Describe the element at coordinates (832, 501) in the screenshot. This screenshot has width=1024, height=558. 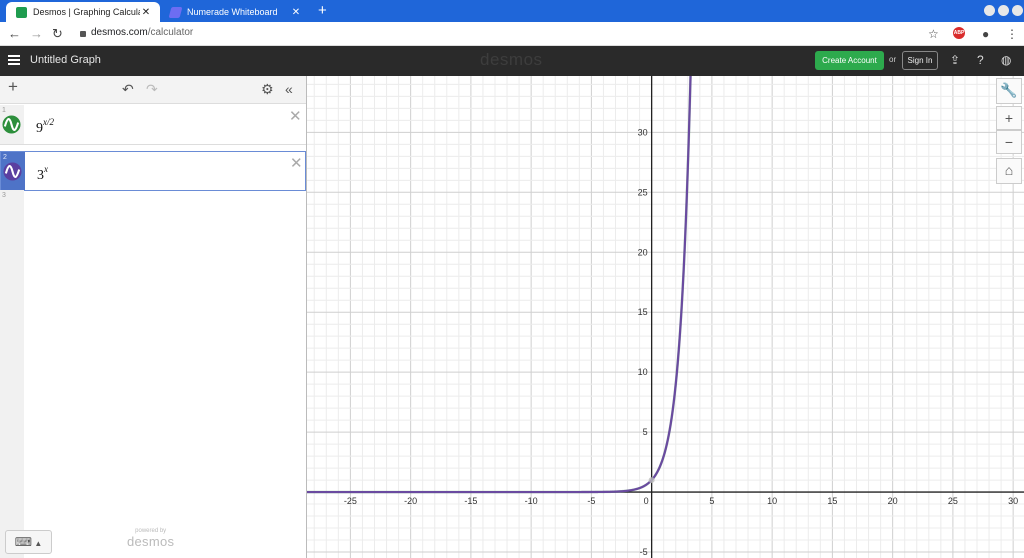
I see `x-tick-label: 15` at that location.